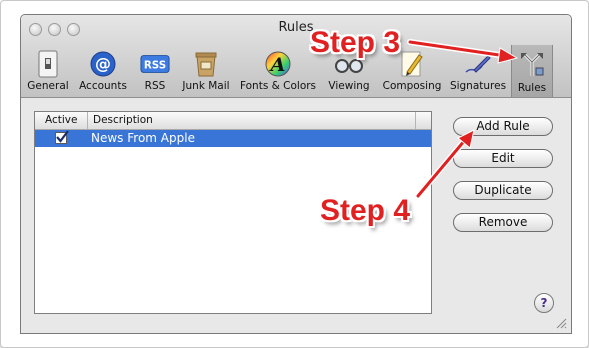 The width and height of the screenshot is (589, 348). Describe the element at coordinates (278, 86) in the screenshot. I see `toolbar-label-fonts-colors: Fonts & Colors` at that location.